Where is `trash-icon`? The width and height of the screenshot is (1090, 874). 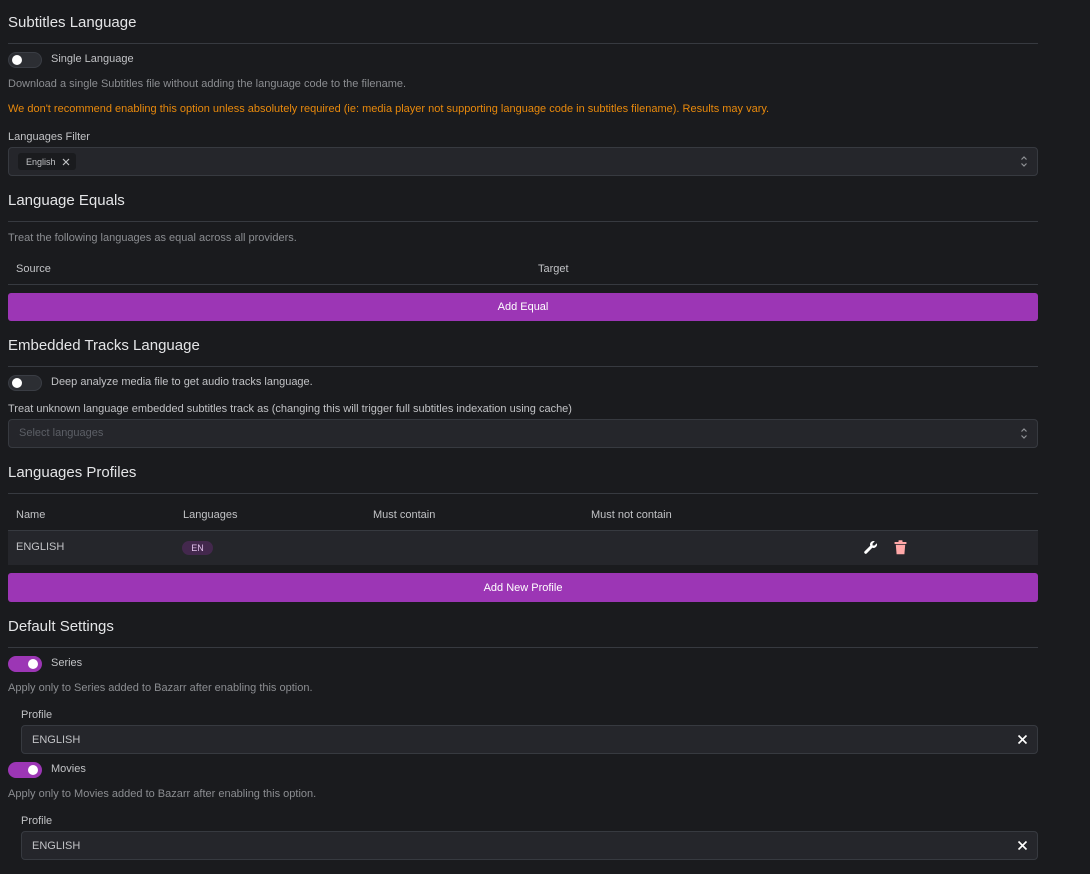
trash-icon is located at coordinates (900, 547).